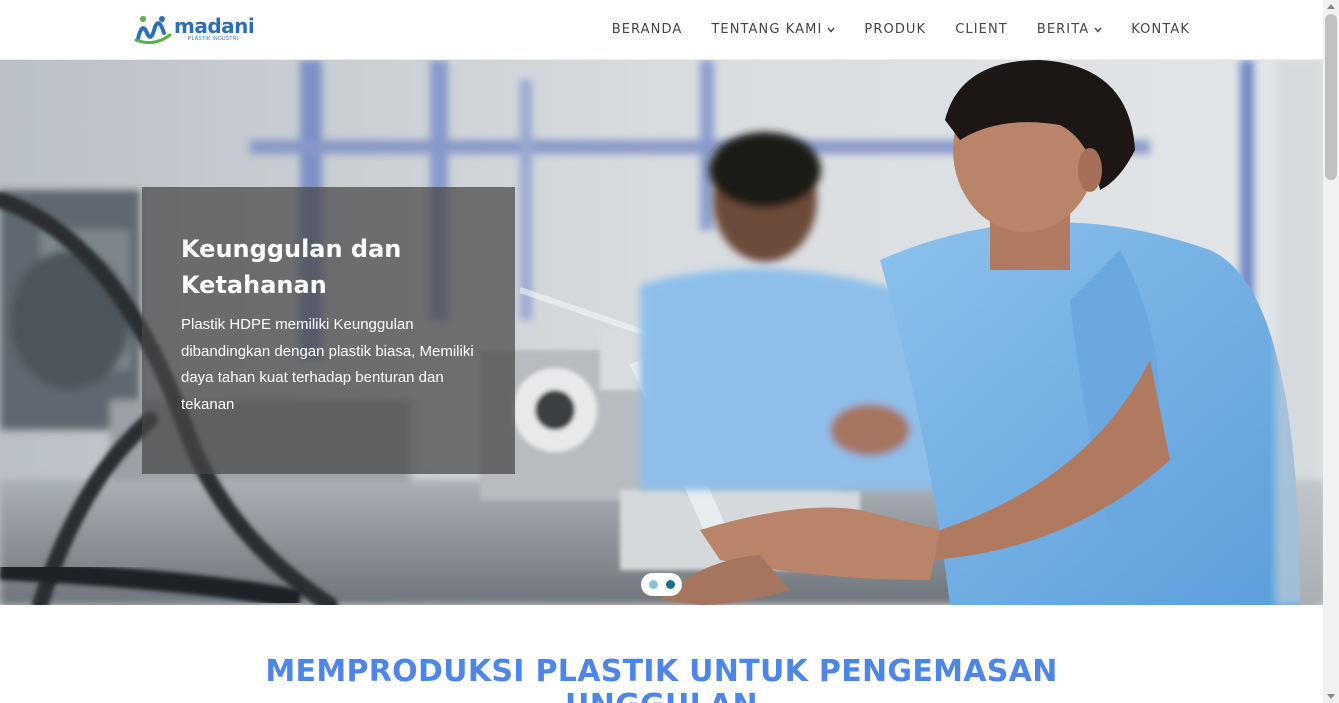  I want to click on slider-dot-2-active, so click(670, 584).